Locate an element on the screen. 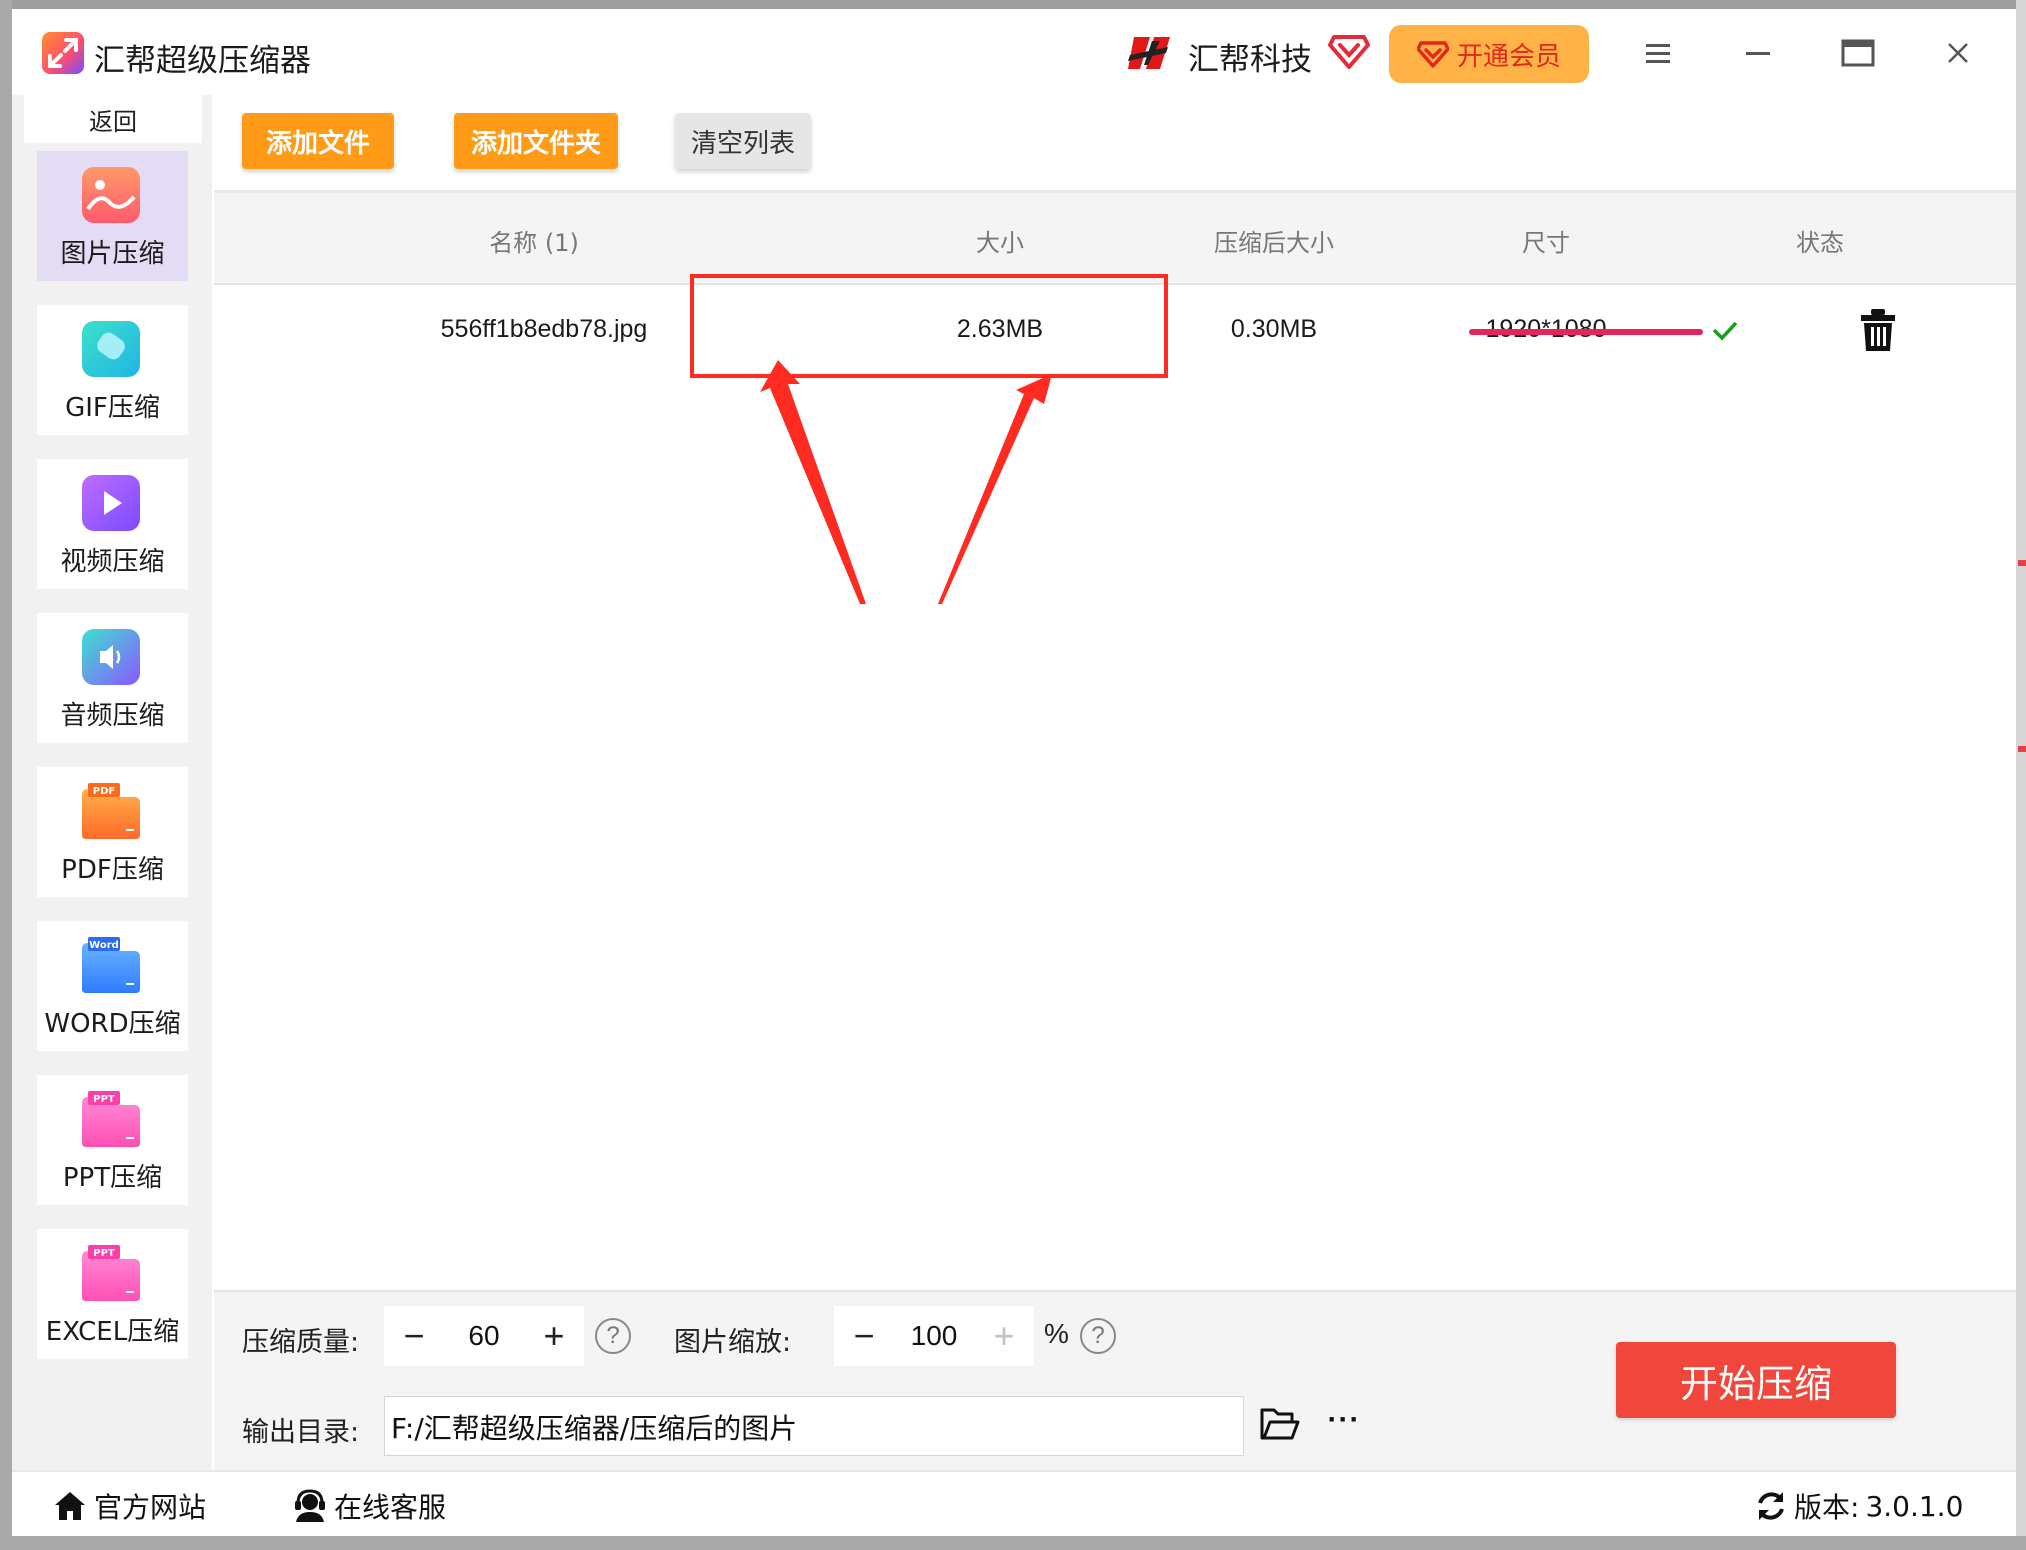 The image size is (2026, 1550). sidebar-item-excel: PPT EXCEL压缩 is located at coordinates (112, 1294).